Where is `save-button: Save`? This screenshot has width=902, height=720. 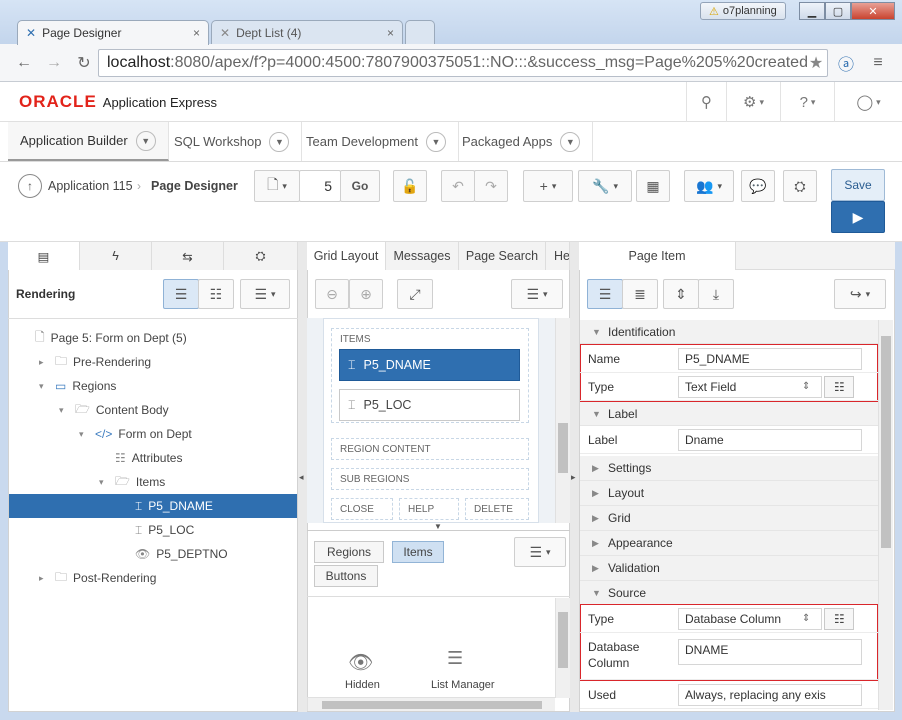 save-button: Save is located at coordinates (858, 185).